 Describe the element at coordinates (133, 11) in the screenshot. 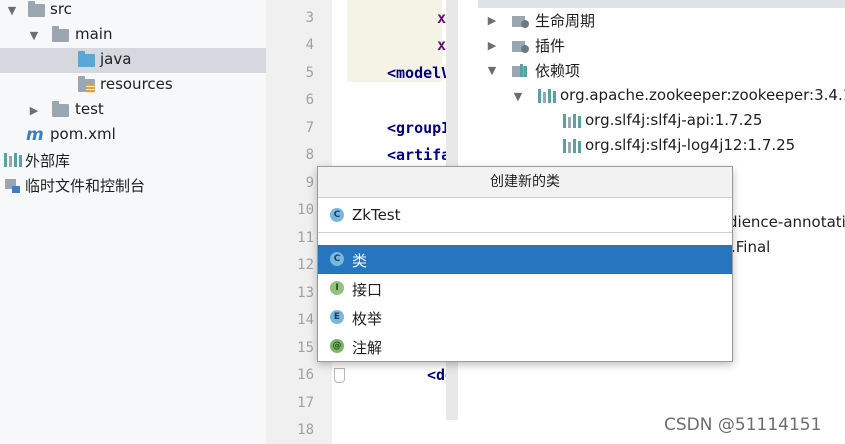

I see `tree-item-src: ▼ src` at that location.